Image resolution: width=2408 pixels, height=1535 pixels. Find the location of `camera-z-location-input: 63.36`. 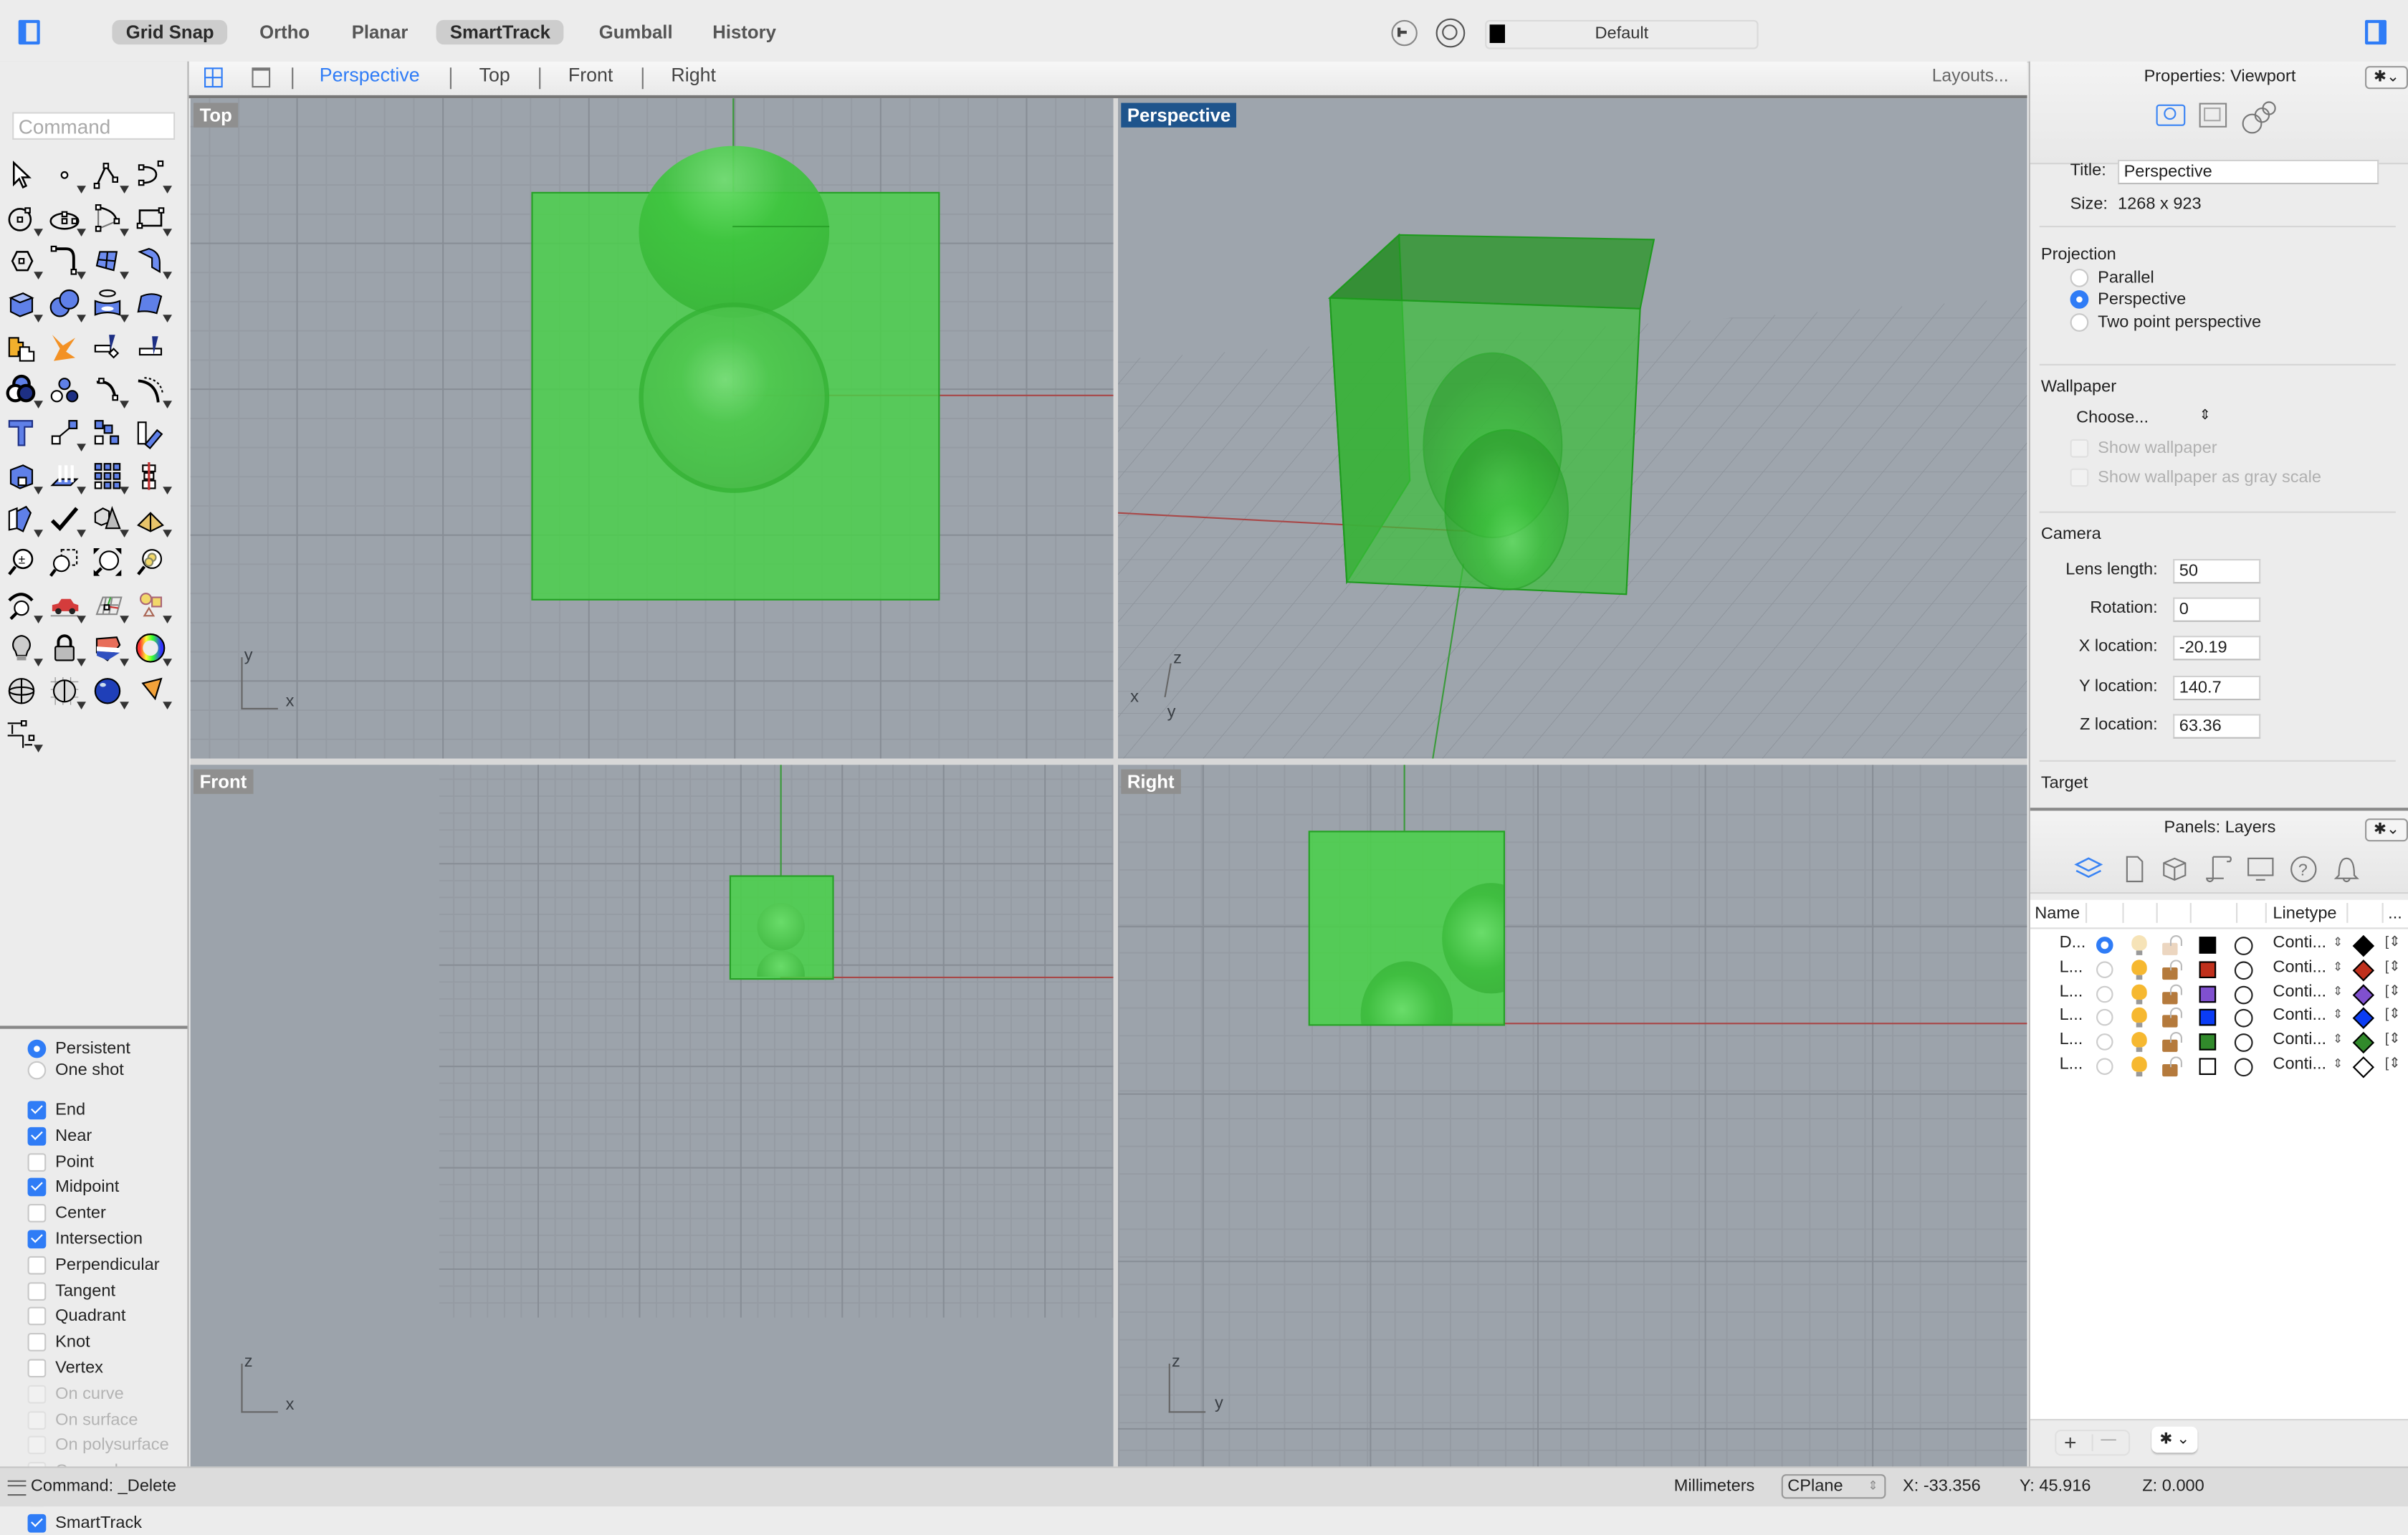

camera-z-location-input: 63.36 is located at coordinates (2217, 726).